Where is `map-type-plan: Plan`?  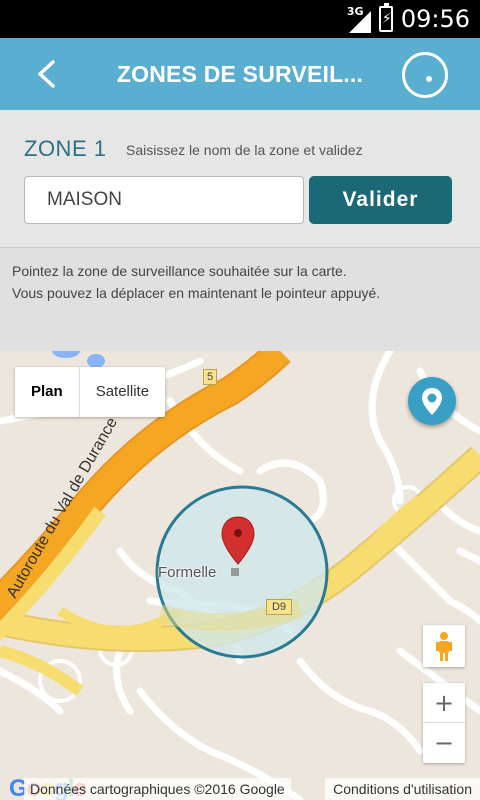
map-type-plan: Plan is located at coordinates (47, 392).